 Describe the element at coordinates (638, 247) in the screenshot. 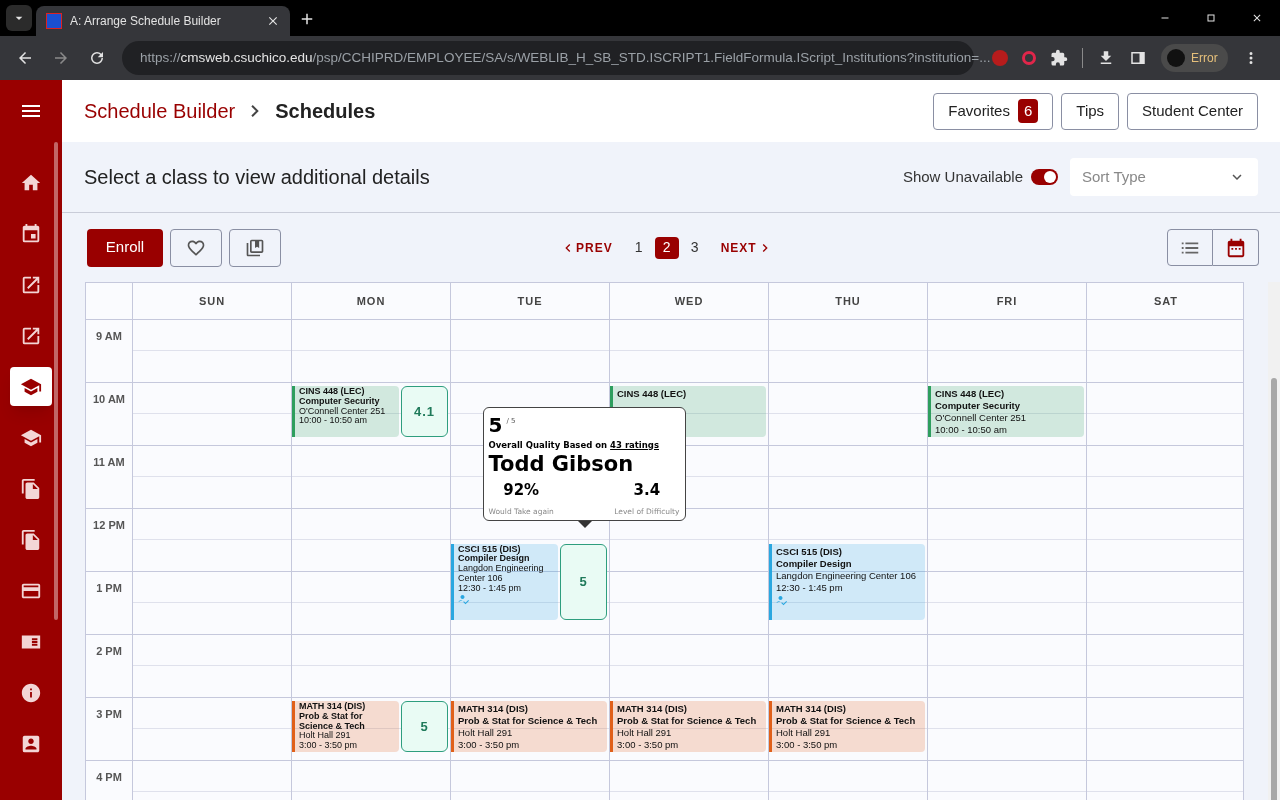

I see `page-button: 1` at that location.